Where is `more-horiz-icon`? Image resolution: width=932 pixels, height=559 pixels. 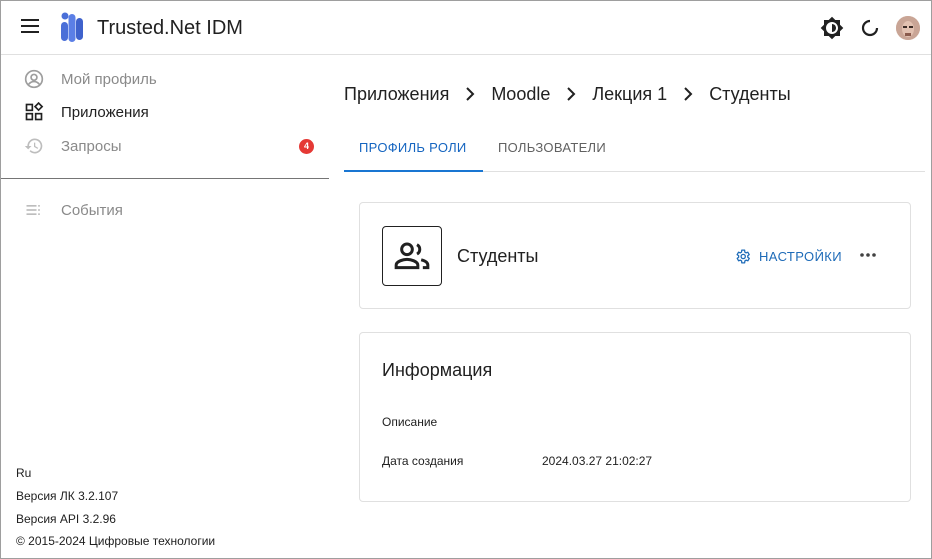 more-horiz-icon is located at coordinates (868, 255).